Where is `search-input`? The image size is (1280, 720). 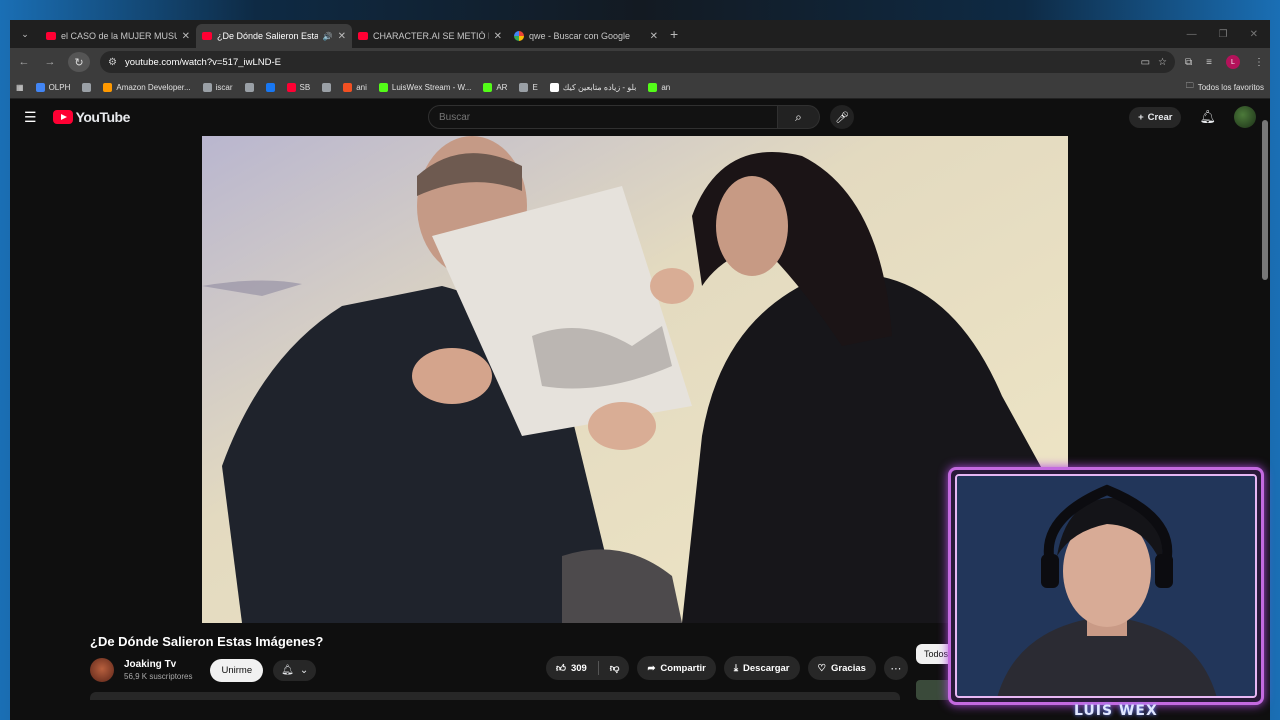
search-input is located at coordinates (603, 117).